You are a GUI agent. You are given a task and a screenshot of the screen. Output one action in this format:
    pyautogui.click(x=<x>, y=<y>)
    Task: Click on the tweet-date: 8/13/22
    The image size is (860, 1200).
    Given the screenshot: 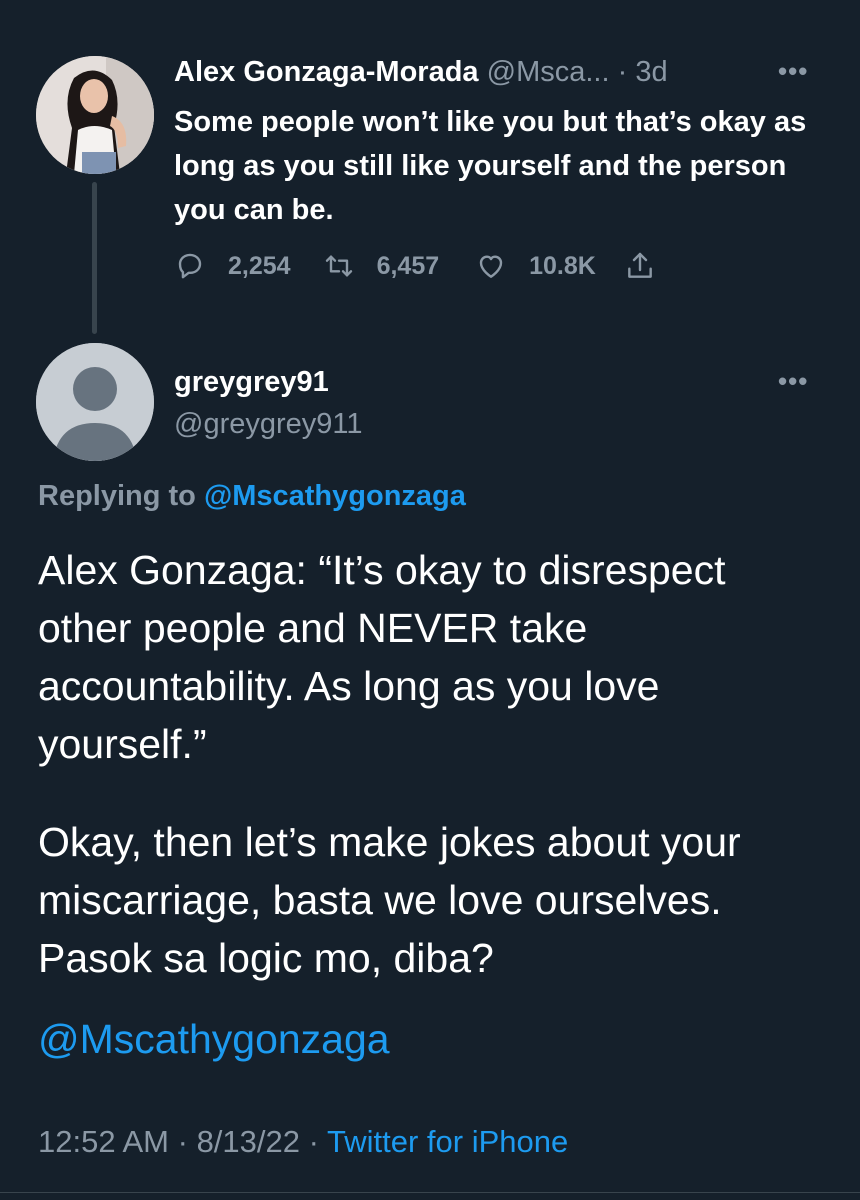 What is the action you would take?
    pyautogui.click(x=248, y=1141)
    